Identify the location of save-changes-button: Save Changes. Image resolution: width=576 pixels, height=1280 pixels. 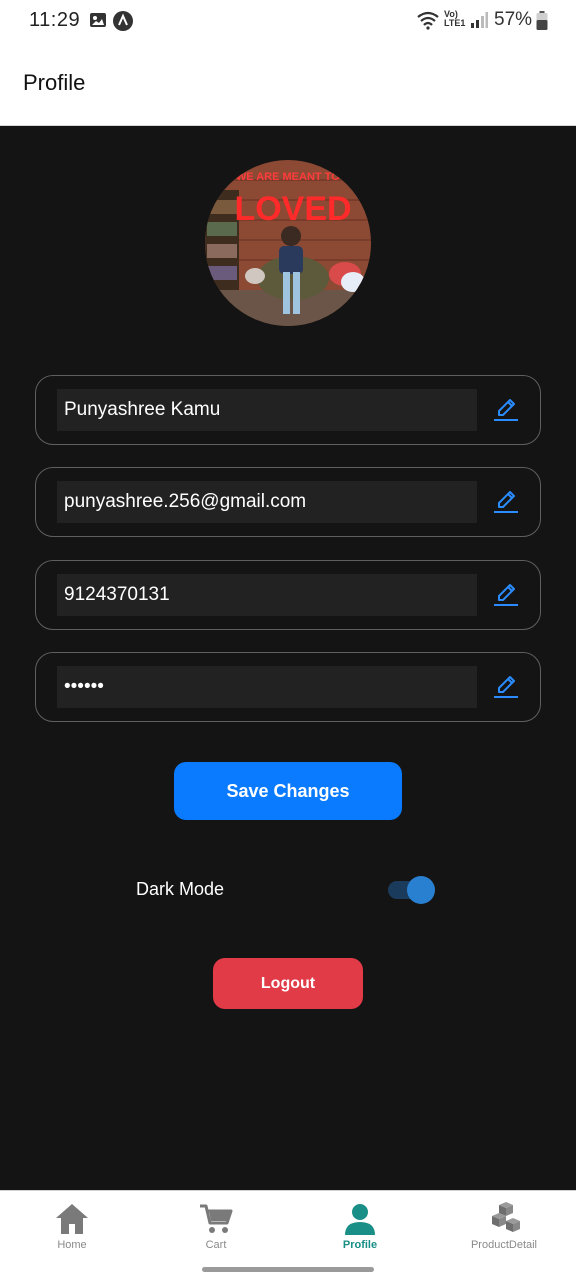
(288, 791).